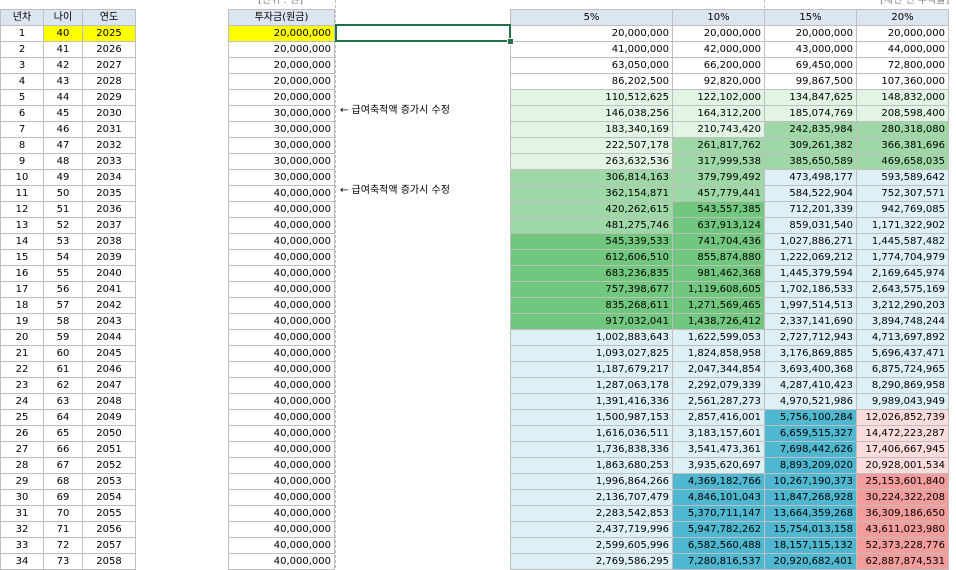 This screenshot has width=956, height=570. What do you see at coordinates (718, 481) in the screenshot?
I see `rate-value-cell: 4,369,182,766` at bounding box center [718, 481].